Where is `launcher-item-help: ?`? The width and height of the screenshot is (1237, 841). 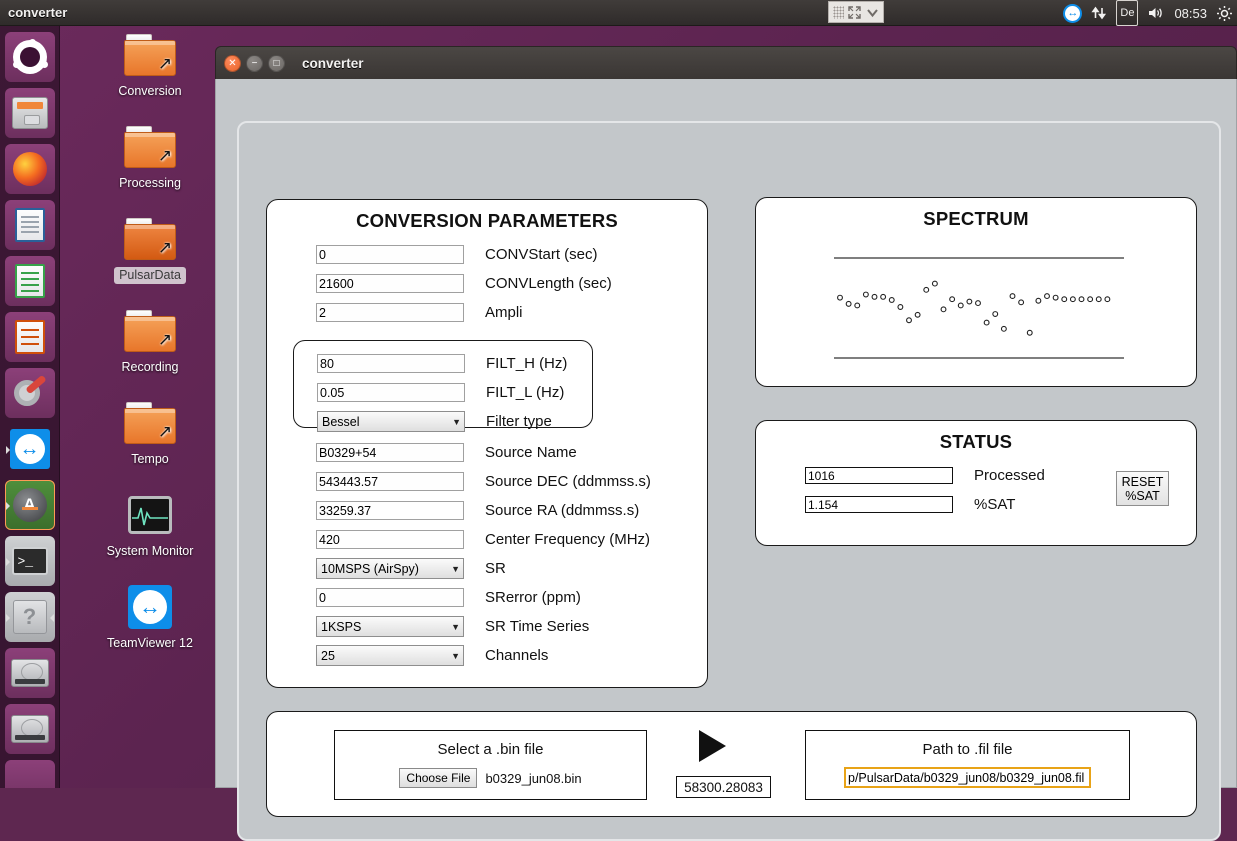
launcher-item-help: ? is located at coordinates (29, 617).